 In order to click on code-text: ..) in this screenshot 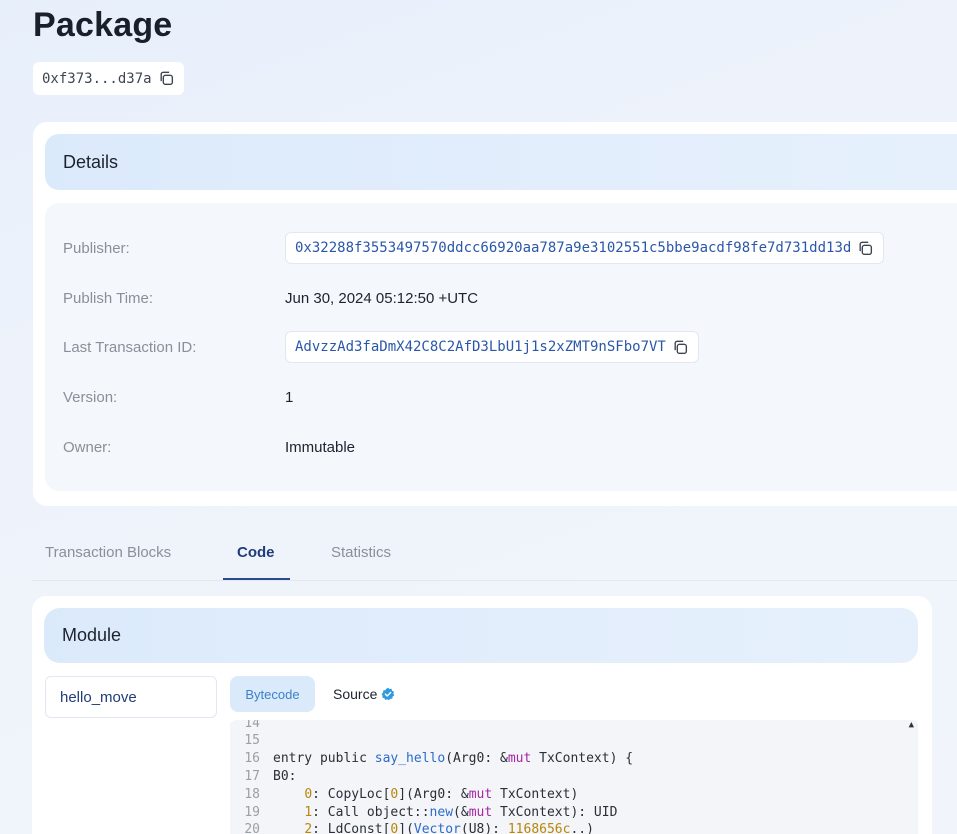, I will do `click(582, 828)`.